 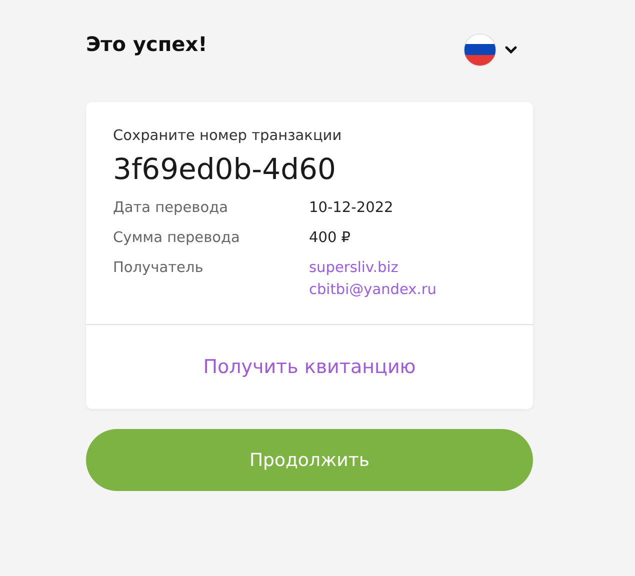 I want to click on receipt-link: Получить квитанцию, so click(x=309, y=367).